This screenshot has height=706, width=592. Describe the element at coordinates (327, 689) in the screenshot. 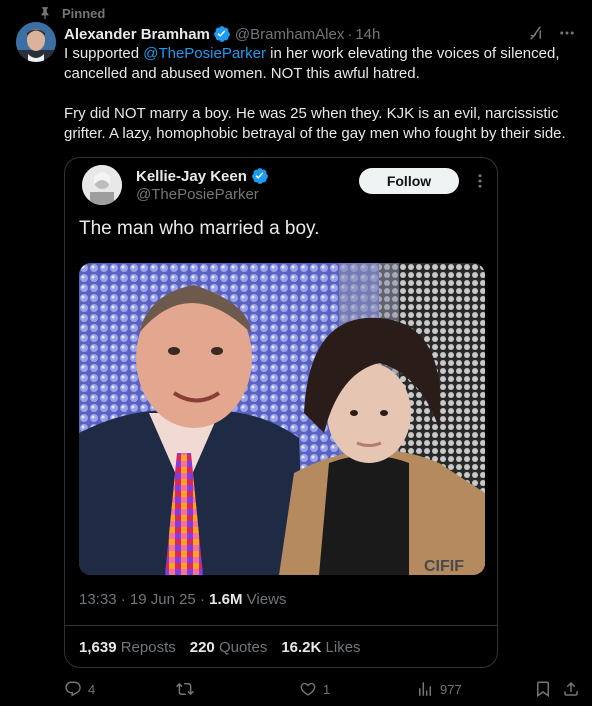

I see `like-count: 1` at that location.